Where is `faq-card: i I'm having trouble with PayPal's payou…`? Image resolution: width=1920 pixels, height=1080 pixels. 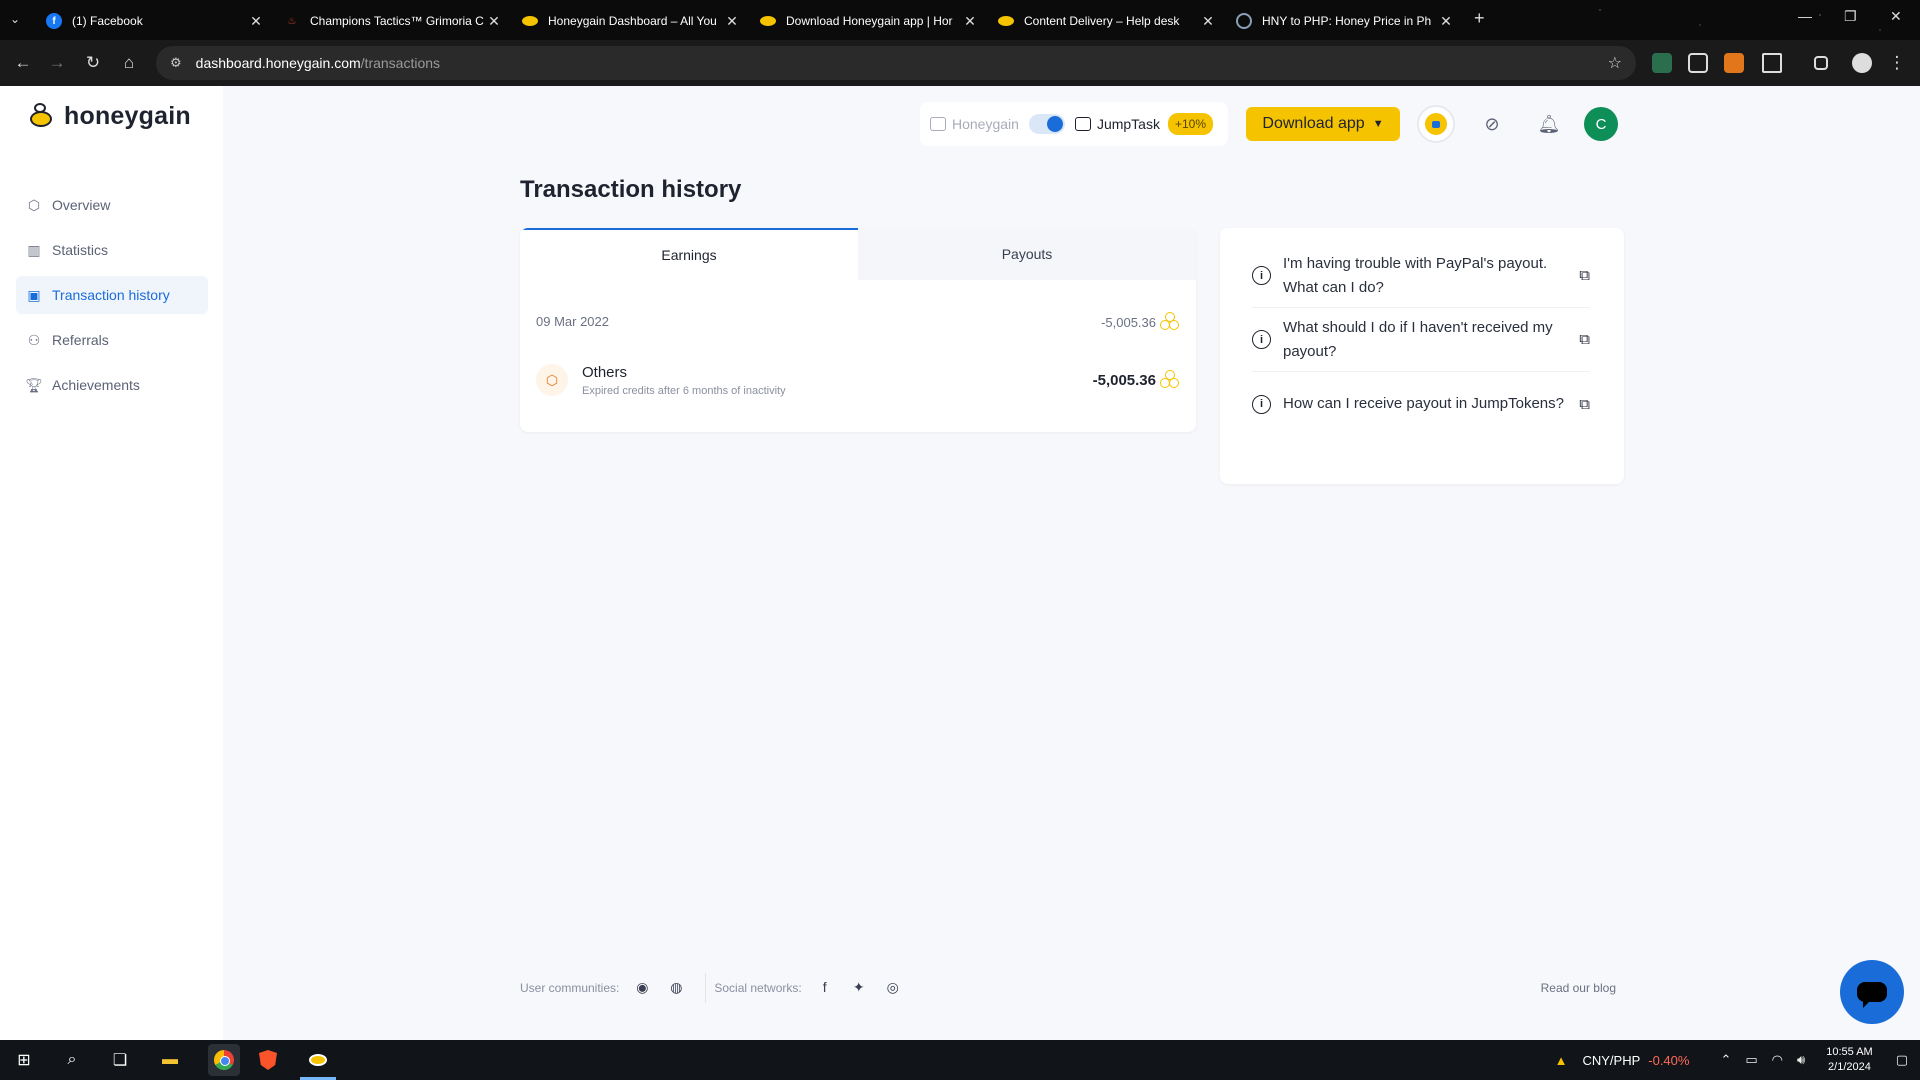 faq-card: i I'm having trouble with PayPal's payou… is located at coordinates (1422, 356).